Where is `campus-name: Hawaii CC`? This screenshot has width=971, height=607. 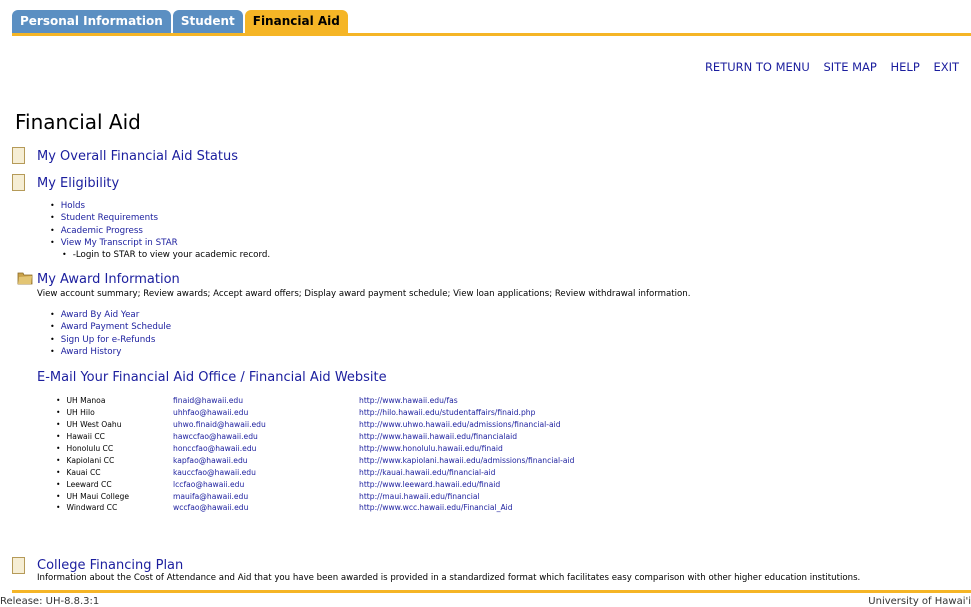 campus-name: Hawaii CC is located at coordinates (114, 437).